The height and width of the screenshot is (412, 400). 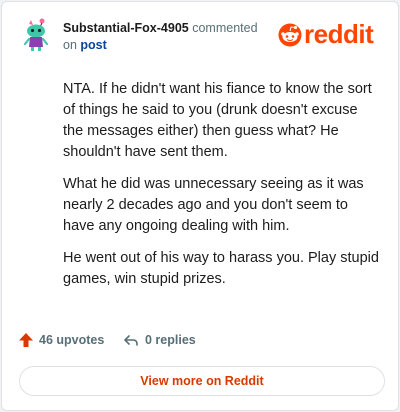 I want to click on post-line: on post, so click(x=85, y=45).